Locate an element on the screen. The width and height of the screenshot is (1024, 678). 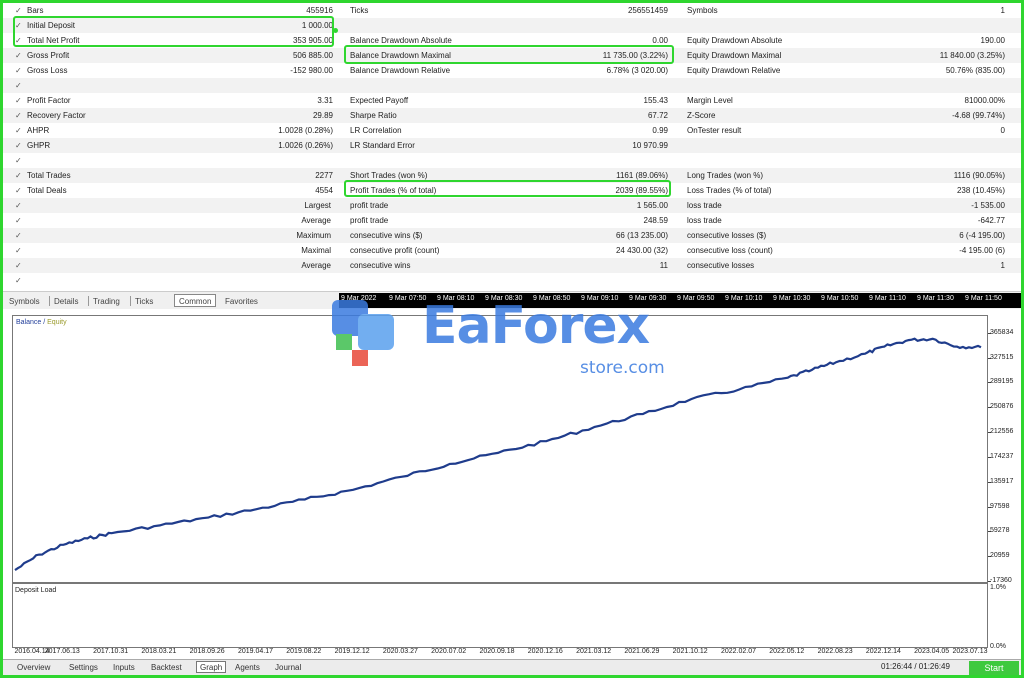
row-value-2: 11 is located at coordinates (663, 265).